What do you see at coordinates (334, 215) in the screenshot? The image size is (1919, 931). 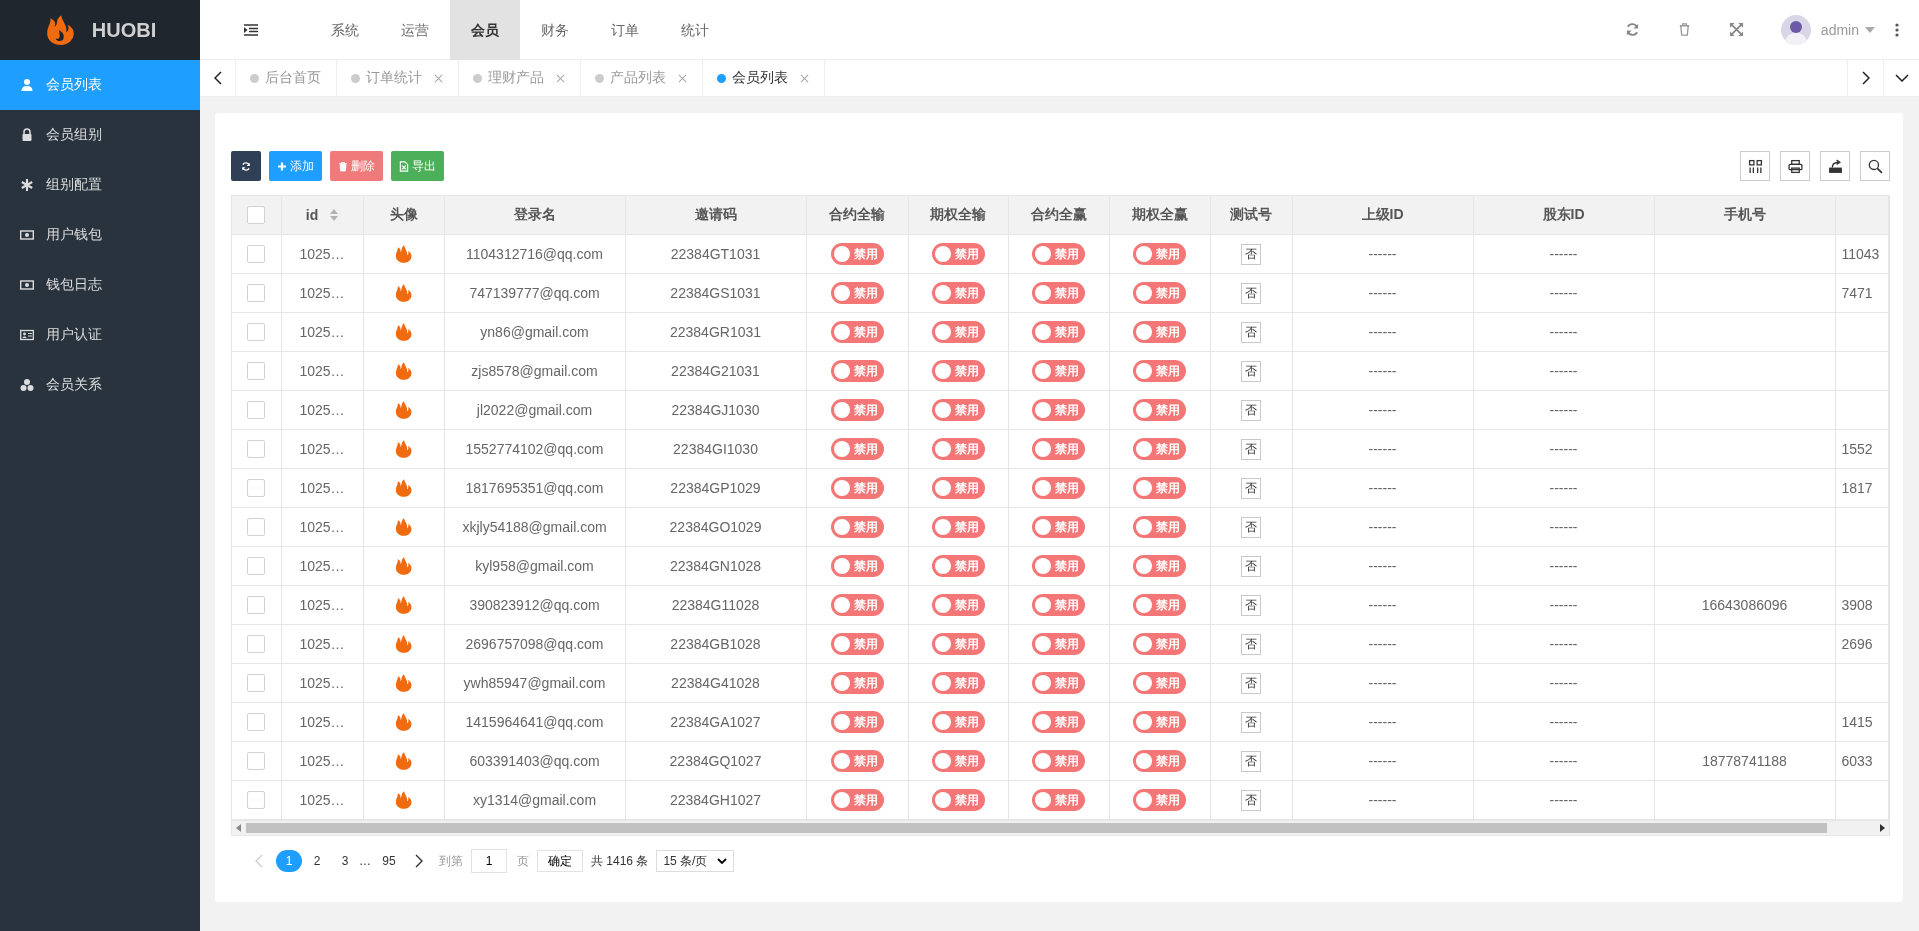 I see `sort-icon` at bounding box center [334, 215].